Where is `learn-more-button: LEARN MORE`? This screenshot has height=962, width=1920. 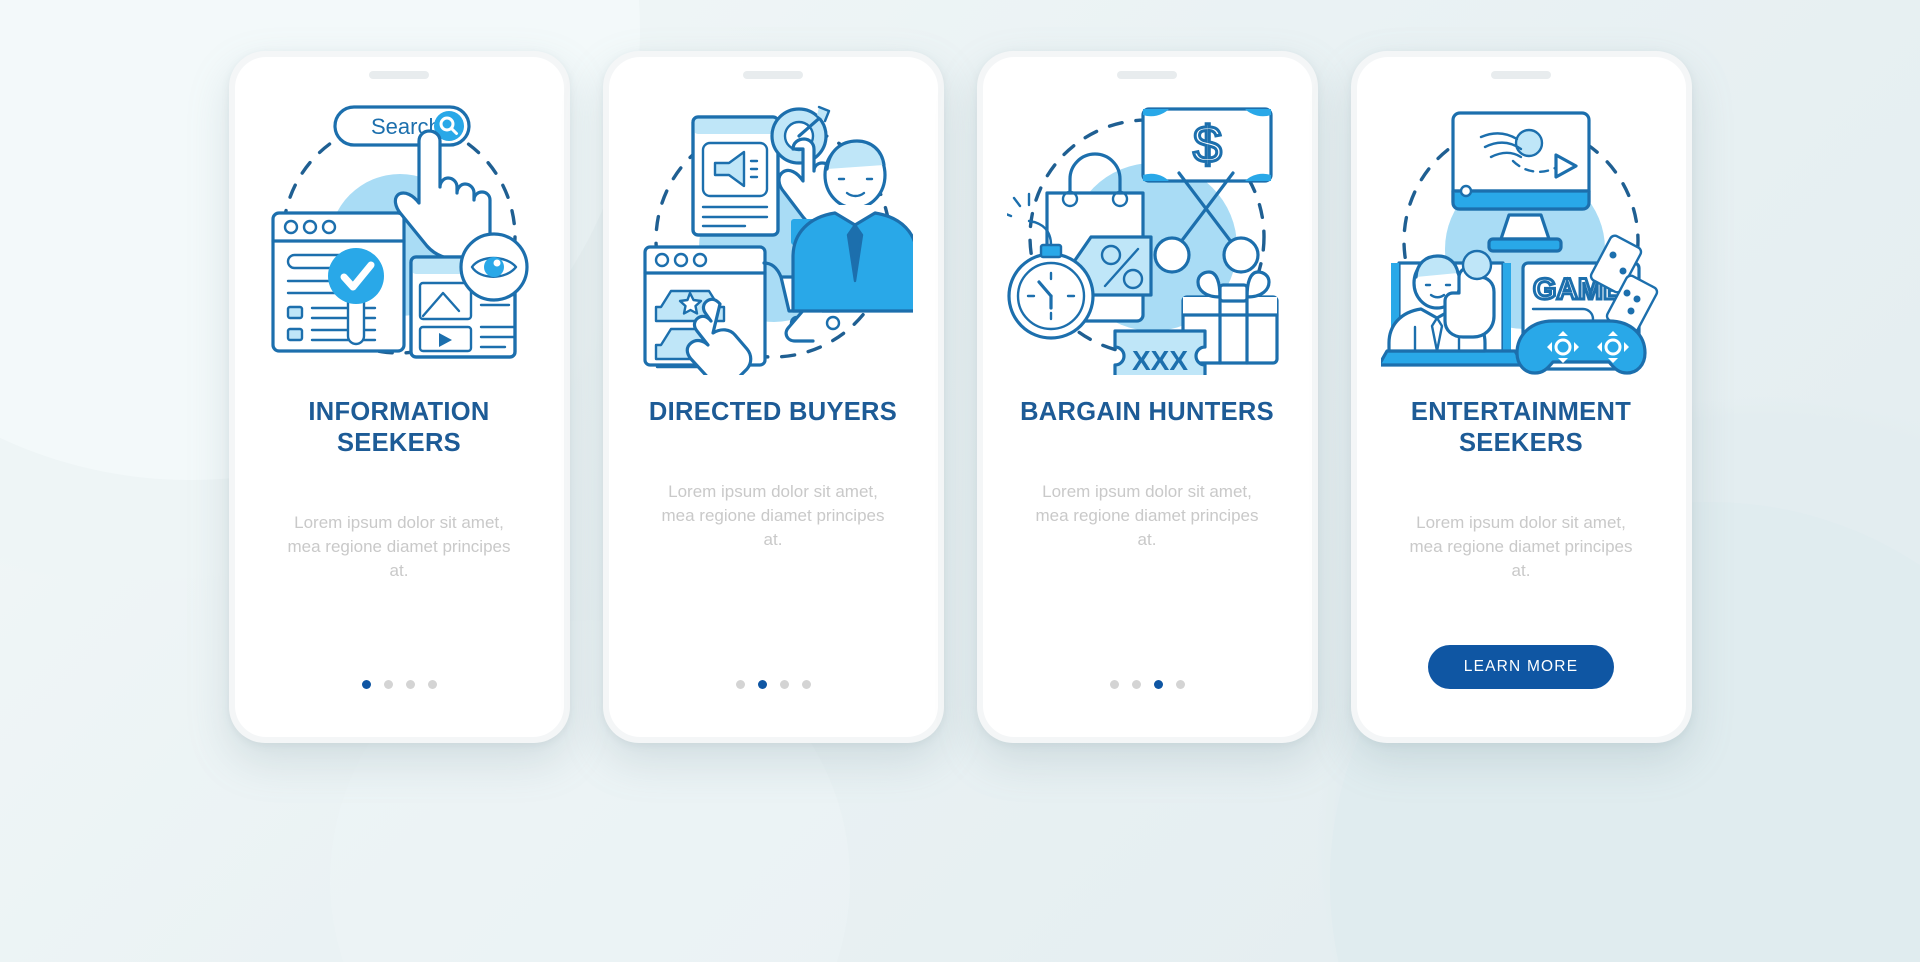 learn-more-button: LEARN MORE is located at coordinates (1521, 667).